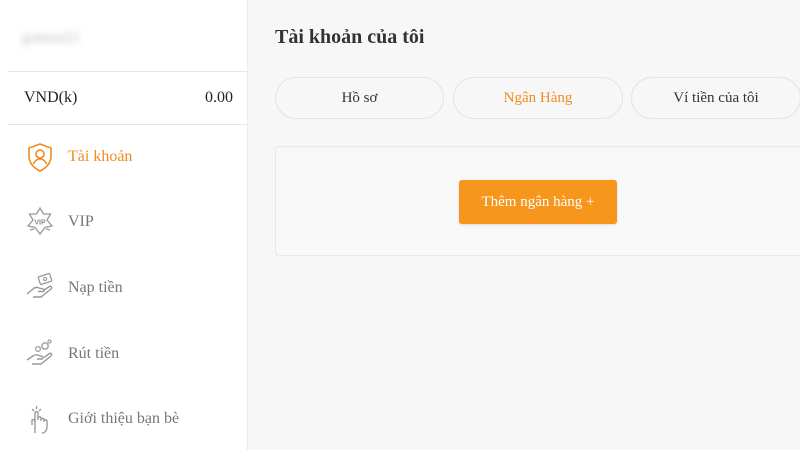 The width and height of the screenshot is (800, 450). I want to click on balance-value: 0.00, so click(219, 97).